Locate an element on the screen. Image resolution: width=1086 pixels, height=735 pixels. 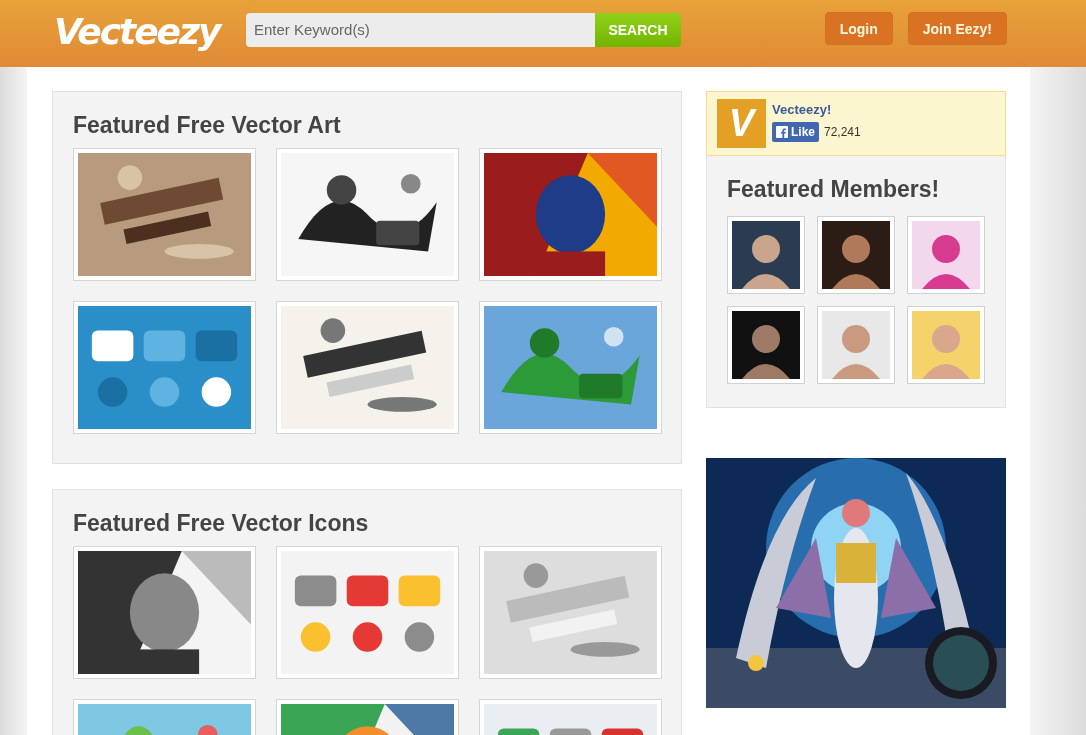
facebook-icon is located at coordinates (782, 132).